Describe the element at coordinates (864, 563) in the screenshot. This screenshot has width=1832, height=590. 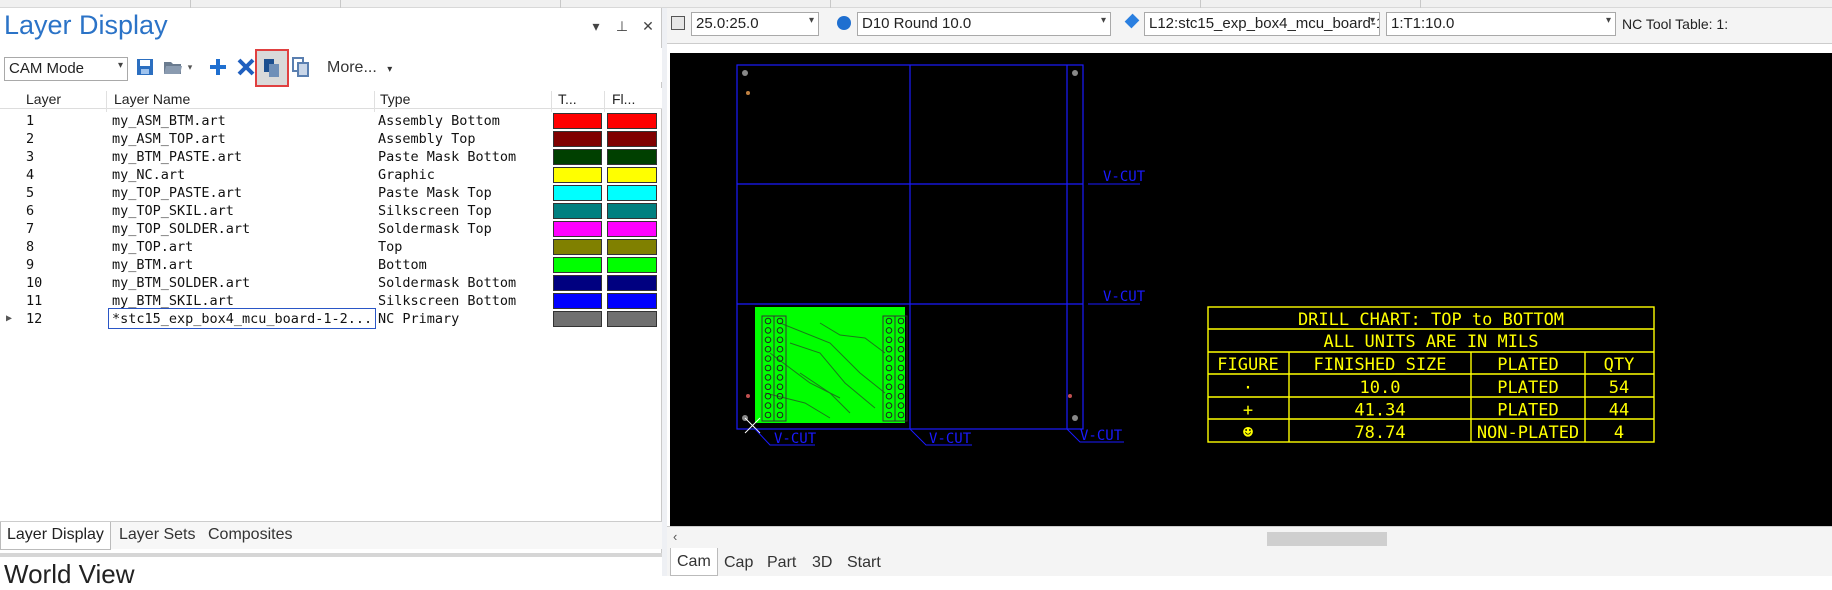
I see `tab-start: Start` at that location.